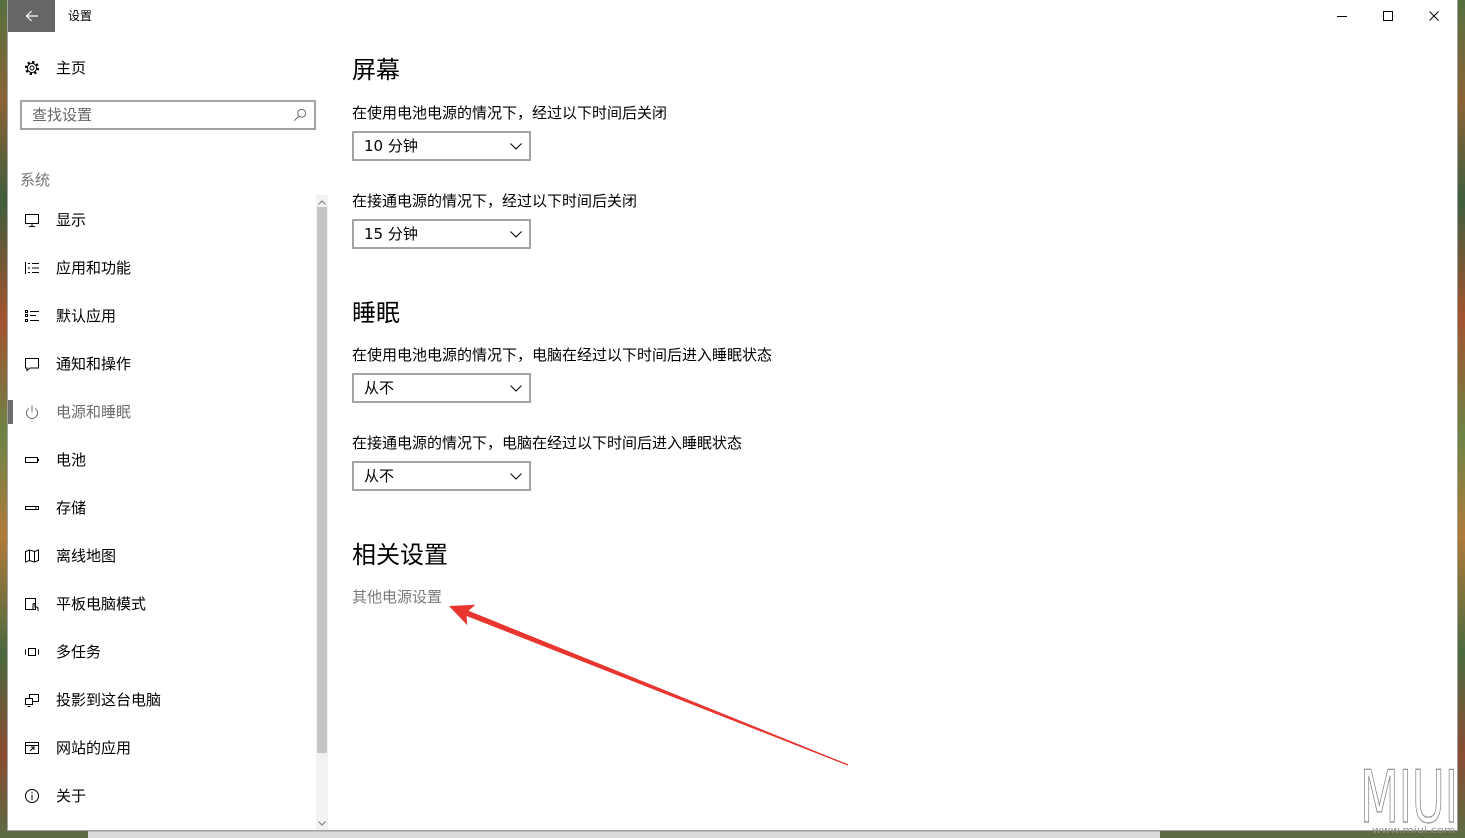  Describe the element at coordinates (322, 202) in the screenshot. I see `scroll-up-icon` at that location.